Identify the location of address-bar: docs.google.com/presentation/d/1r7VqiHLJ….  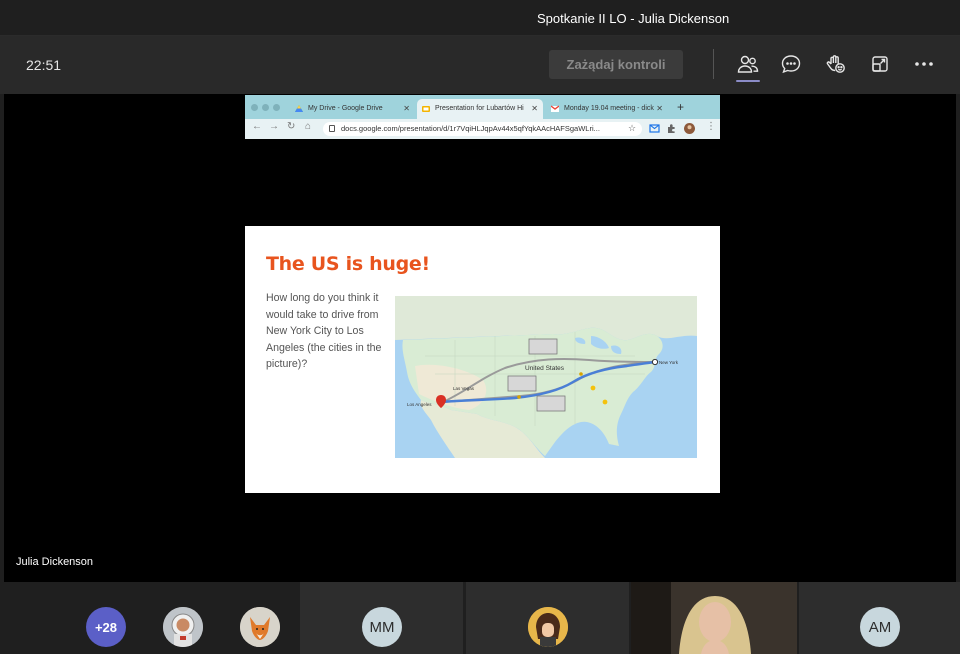
(482, 129).